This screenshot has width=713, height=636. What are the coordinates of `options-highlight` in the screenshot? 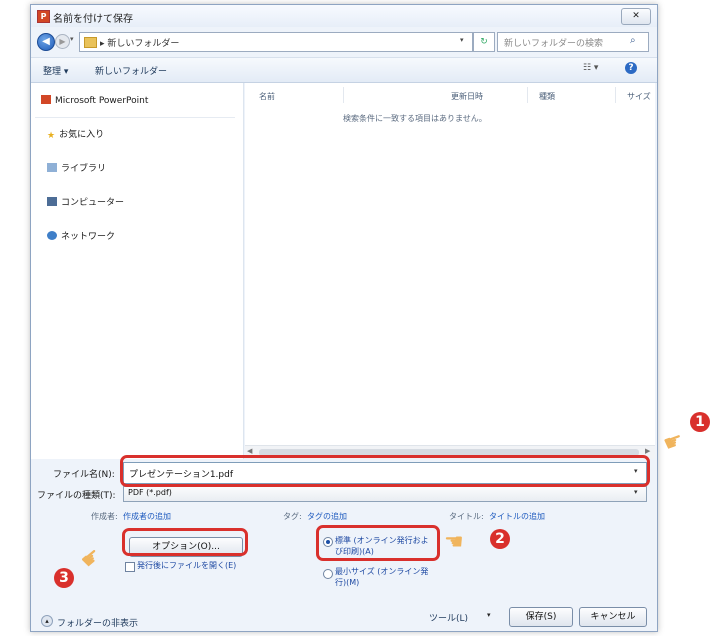 It's located at (185, 542).